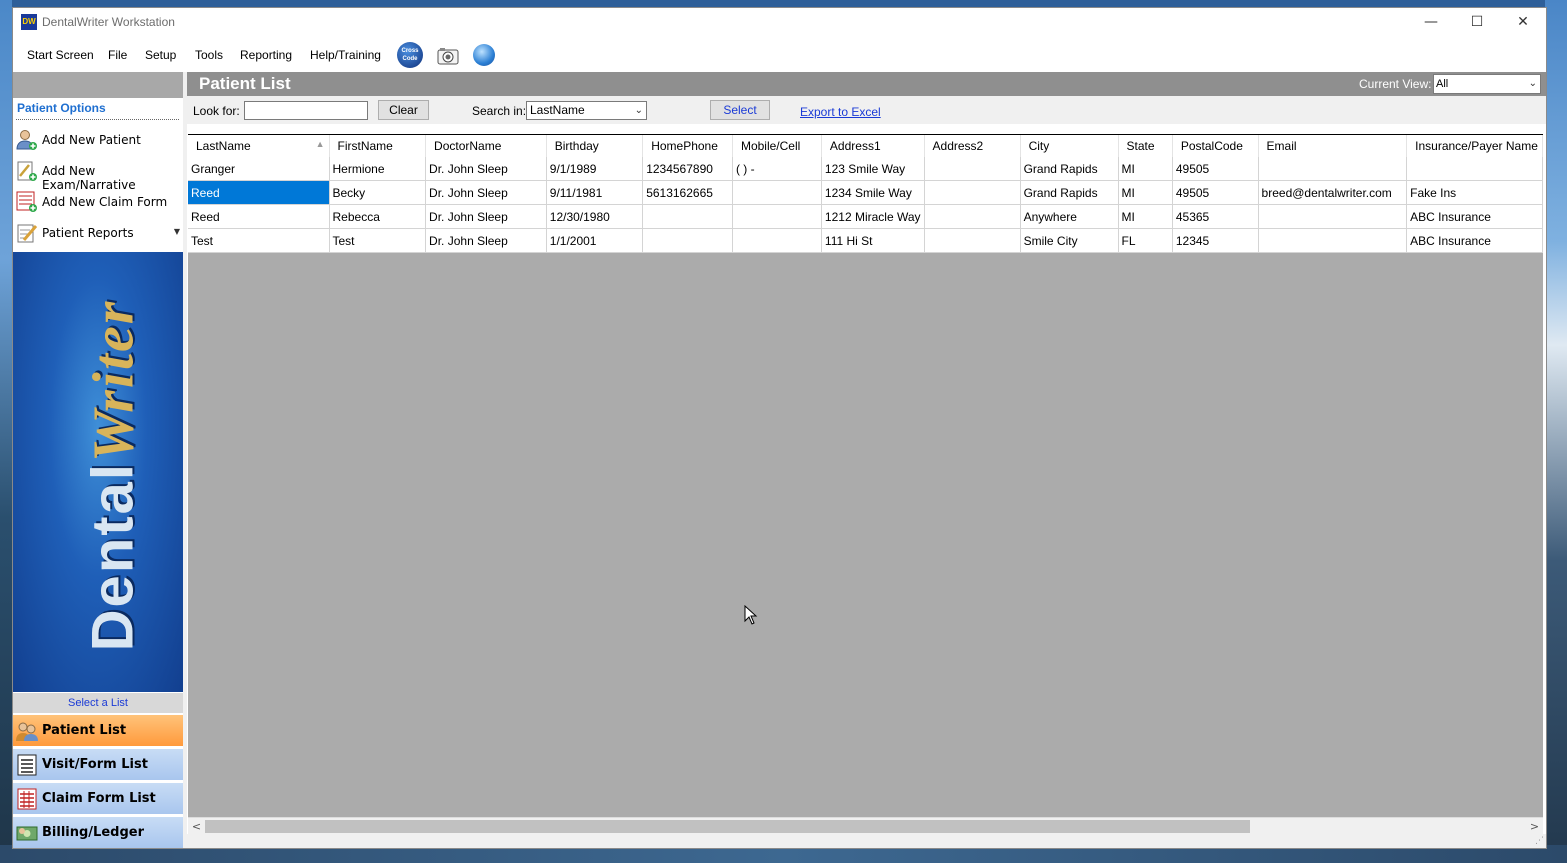 This screenshot has width=1567, height=863. Describe the element at coordinates (777, 146) in the screenshot. I see `column-header-mobile-cell: Mobile/Cell` at that location.